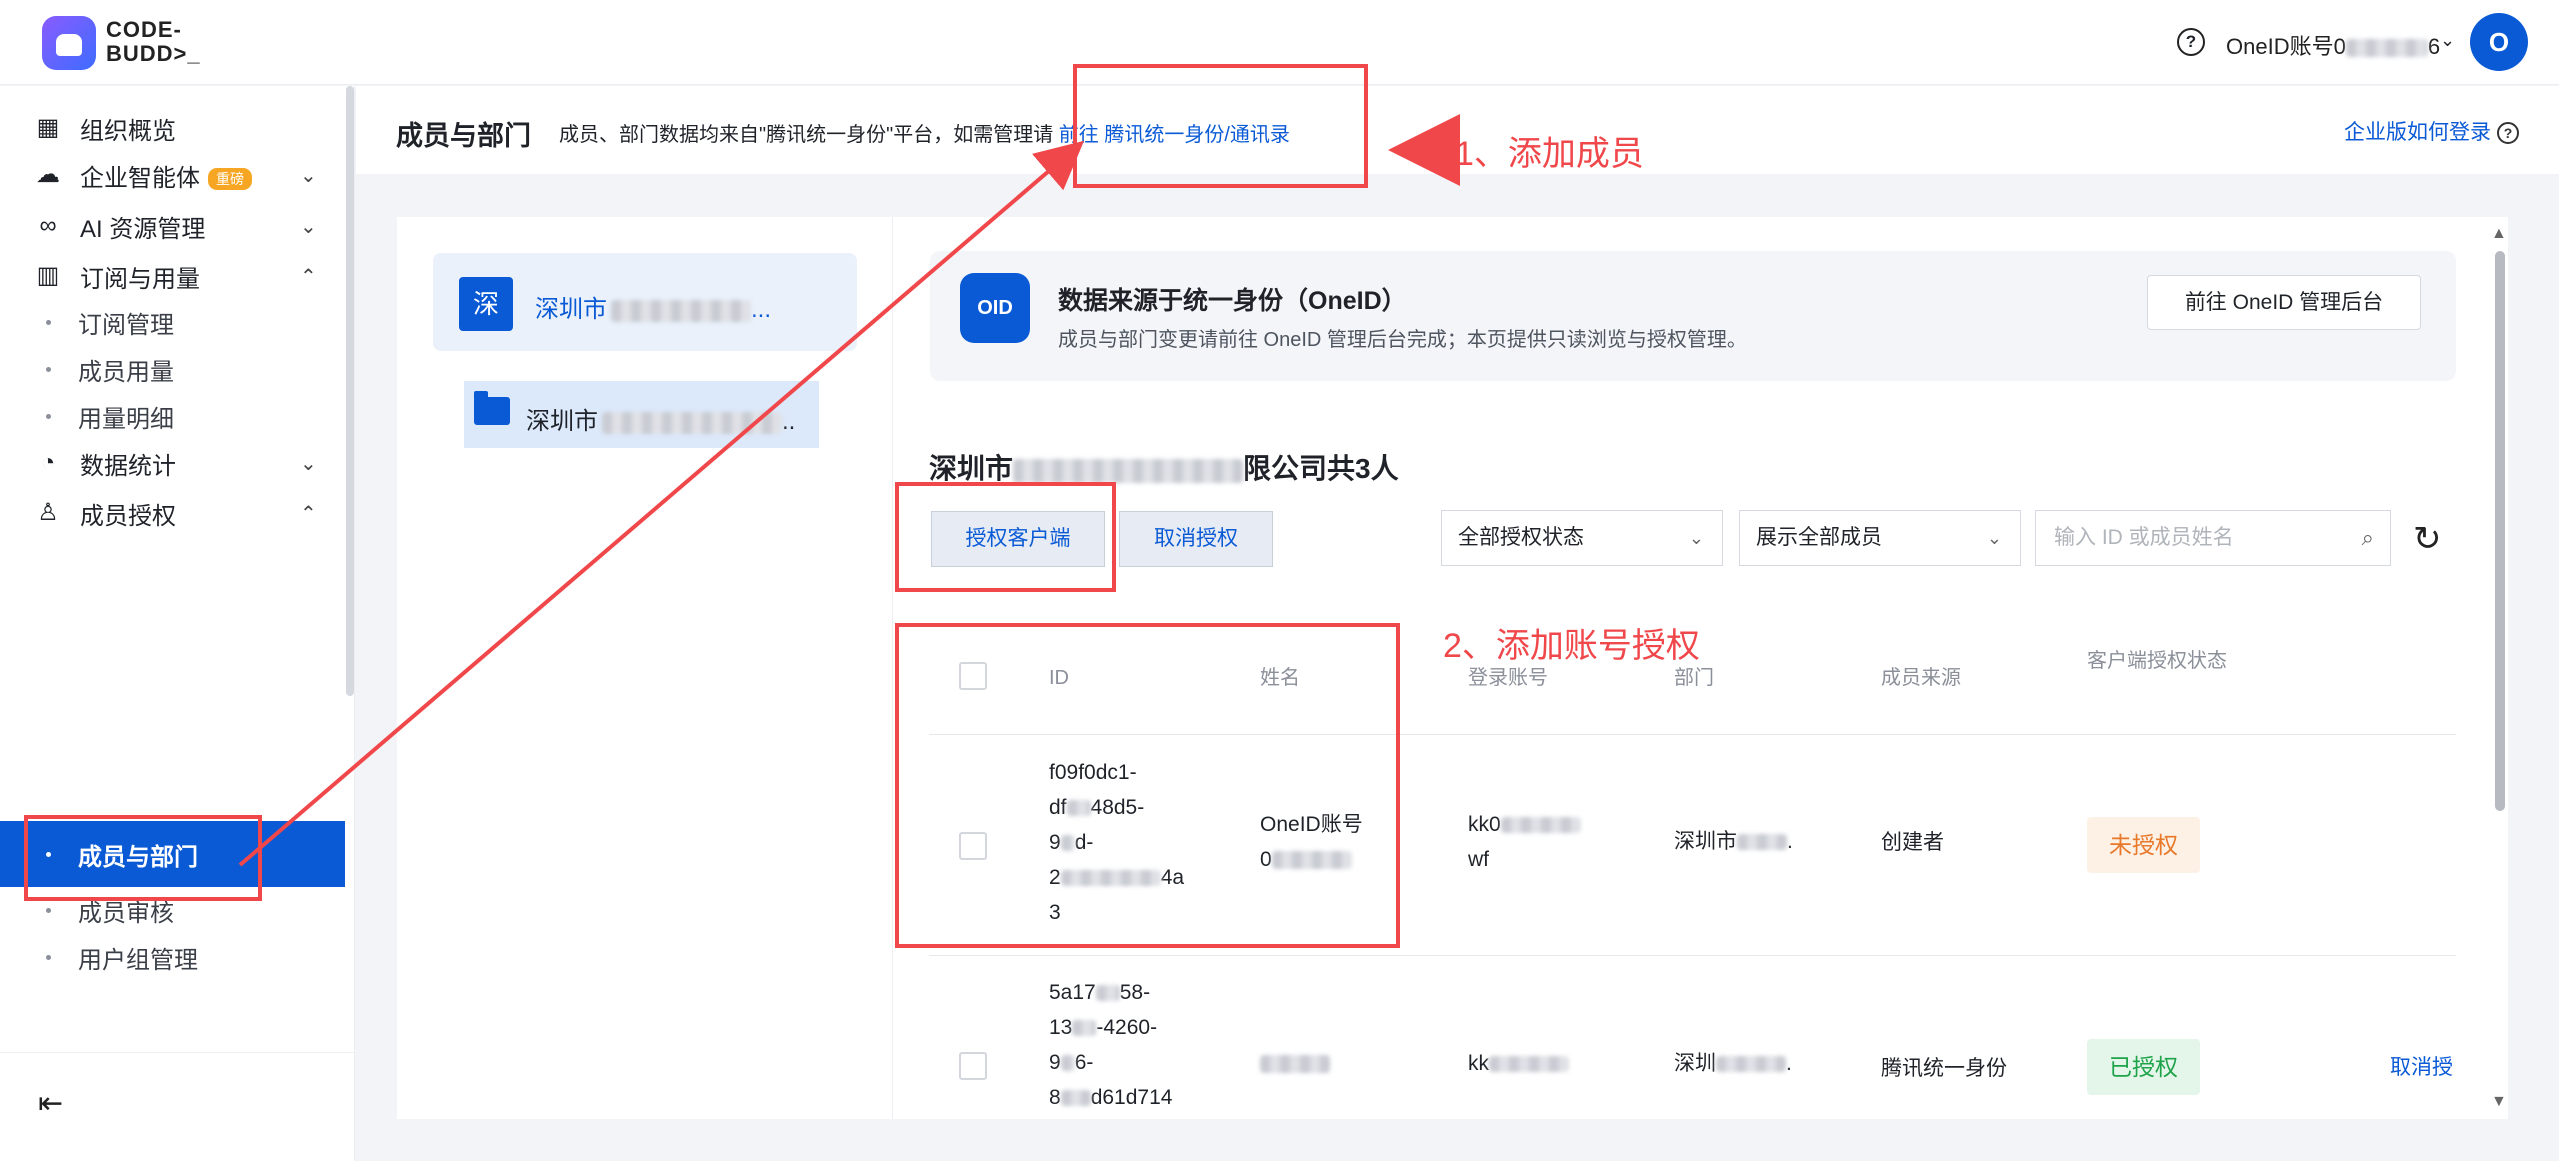 The width and height of the screenshot is (2559, 1161). I want to click on codebuddy-logo, so click(69, 43).